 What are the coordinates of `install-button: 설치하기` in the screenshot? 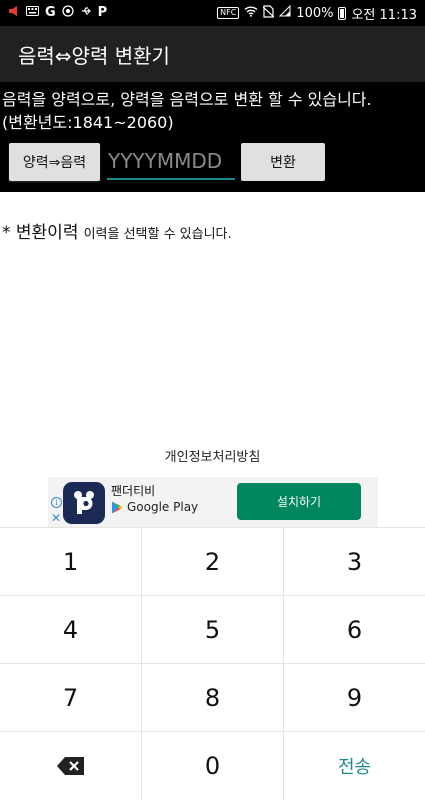 It's located at (299, 501).